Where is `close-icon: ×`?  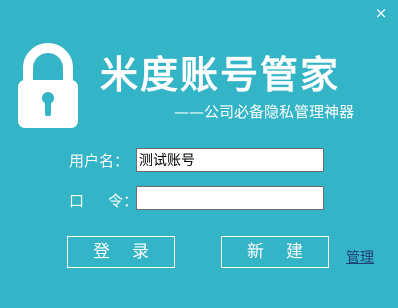 close-icon: × is located at coordinates (381, 13).